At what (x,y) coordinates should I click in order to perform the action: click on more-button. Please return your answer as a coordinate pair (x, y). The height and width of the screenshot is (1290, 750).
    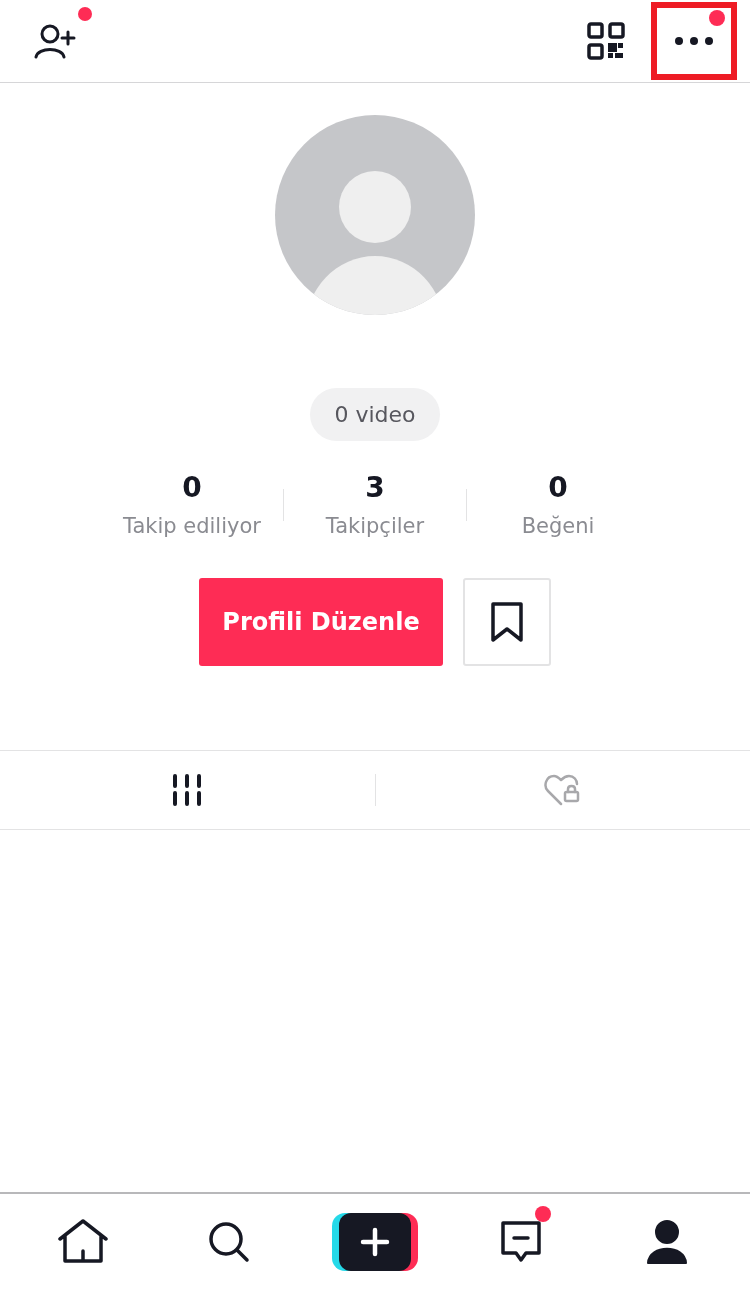
    Looking at the image, I should click on (694, 41).